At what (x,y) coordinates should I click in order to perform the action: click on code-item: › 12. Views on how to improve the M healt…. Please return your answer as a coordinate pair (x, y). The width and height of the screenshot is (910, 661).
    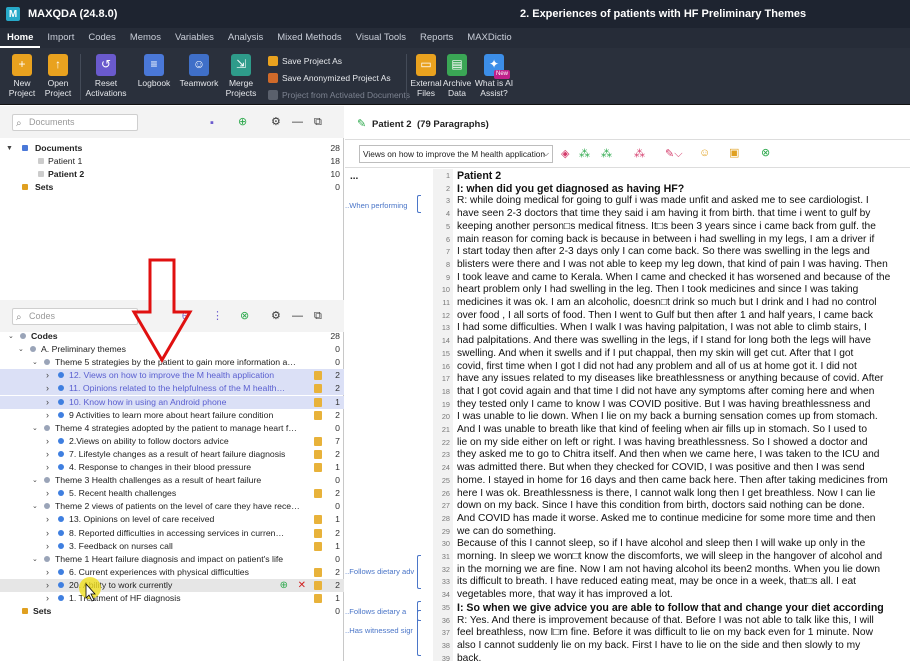
    Looking at the image, I should click on (172, 376).